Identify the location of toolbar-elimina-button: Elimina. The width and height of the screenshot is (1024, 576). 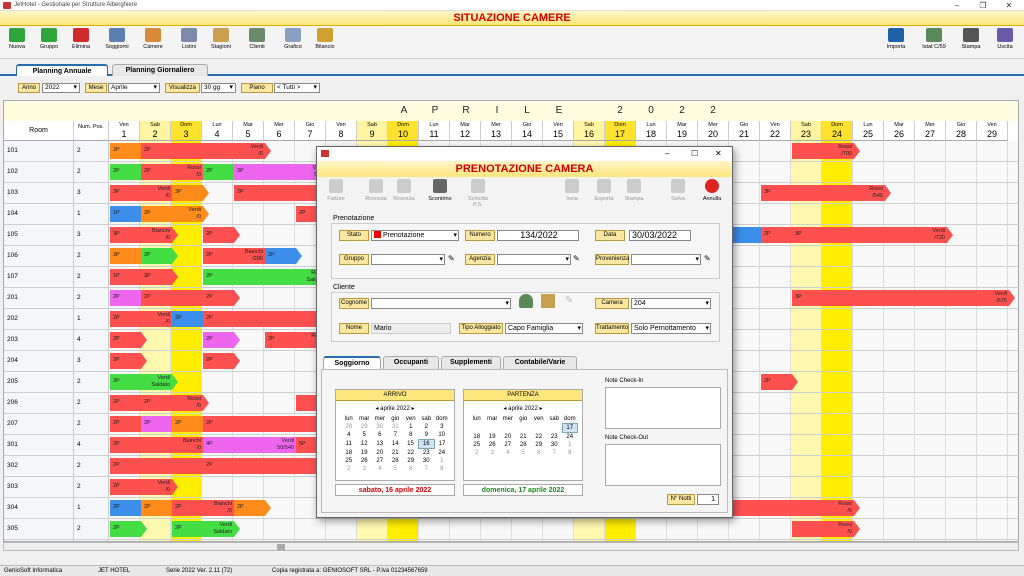
(81, 39).